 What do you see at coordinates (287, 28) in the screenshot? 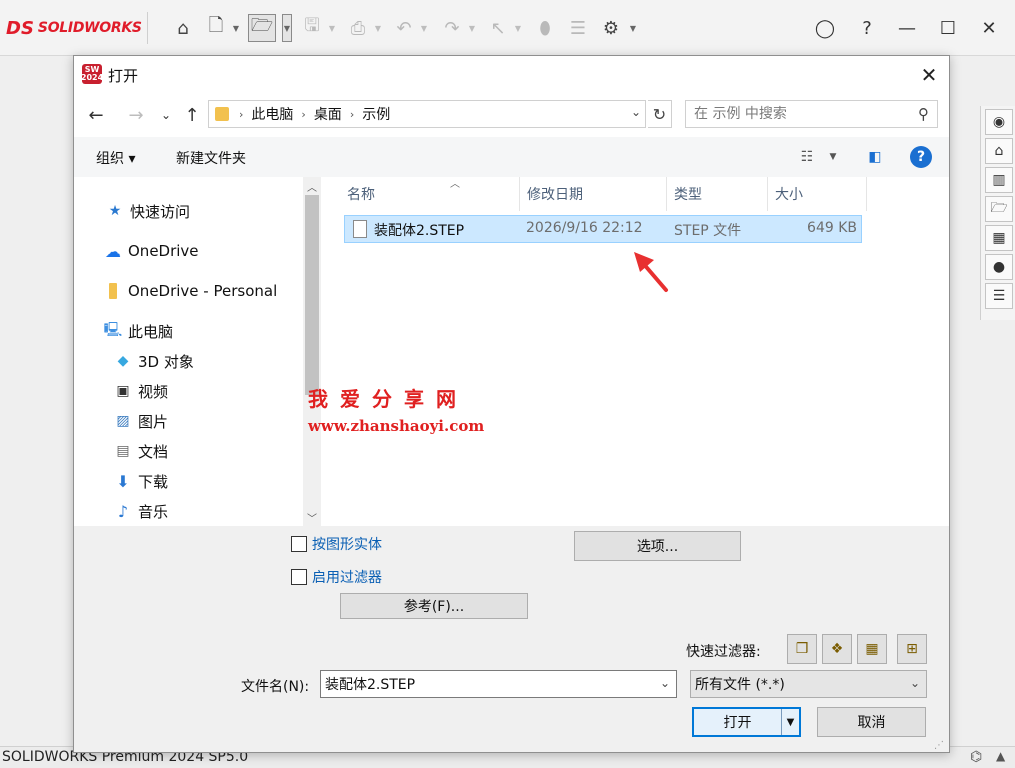
I see `open-dropdown: ▼` at bounding box center [287, 28].